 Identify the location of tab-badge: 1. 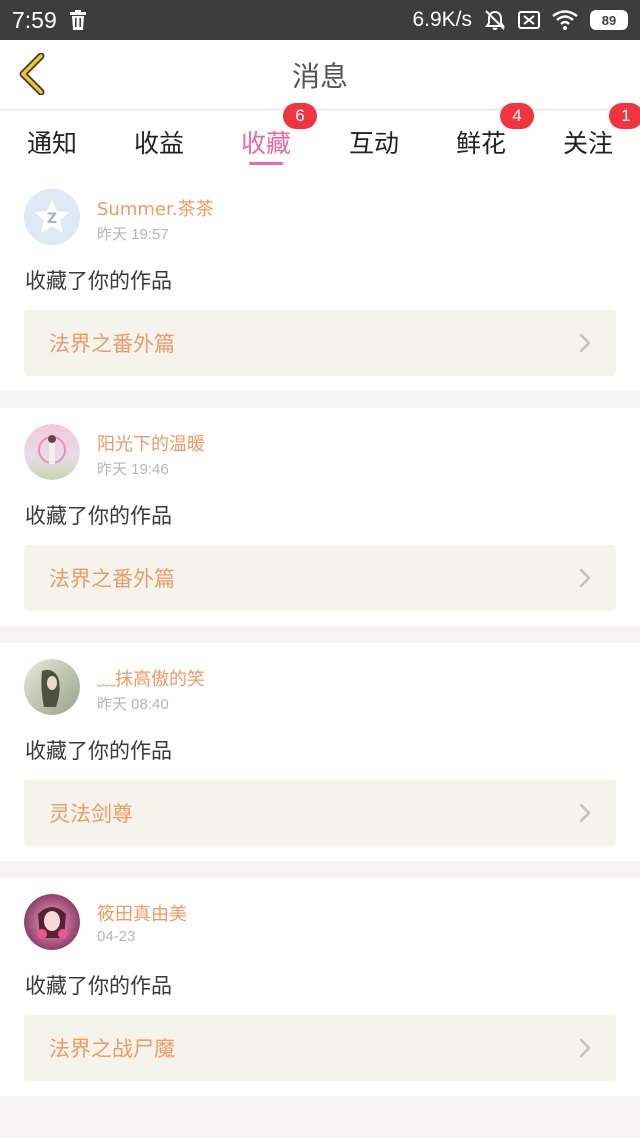
(624, 116).